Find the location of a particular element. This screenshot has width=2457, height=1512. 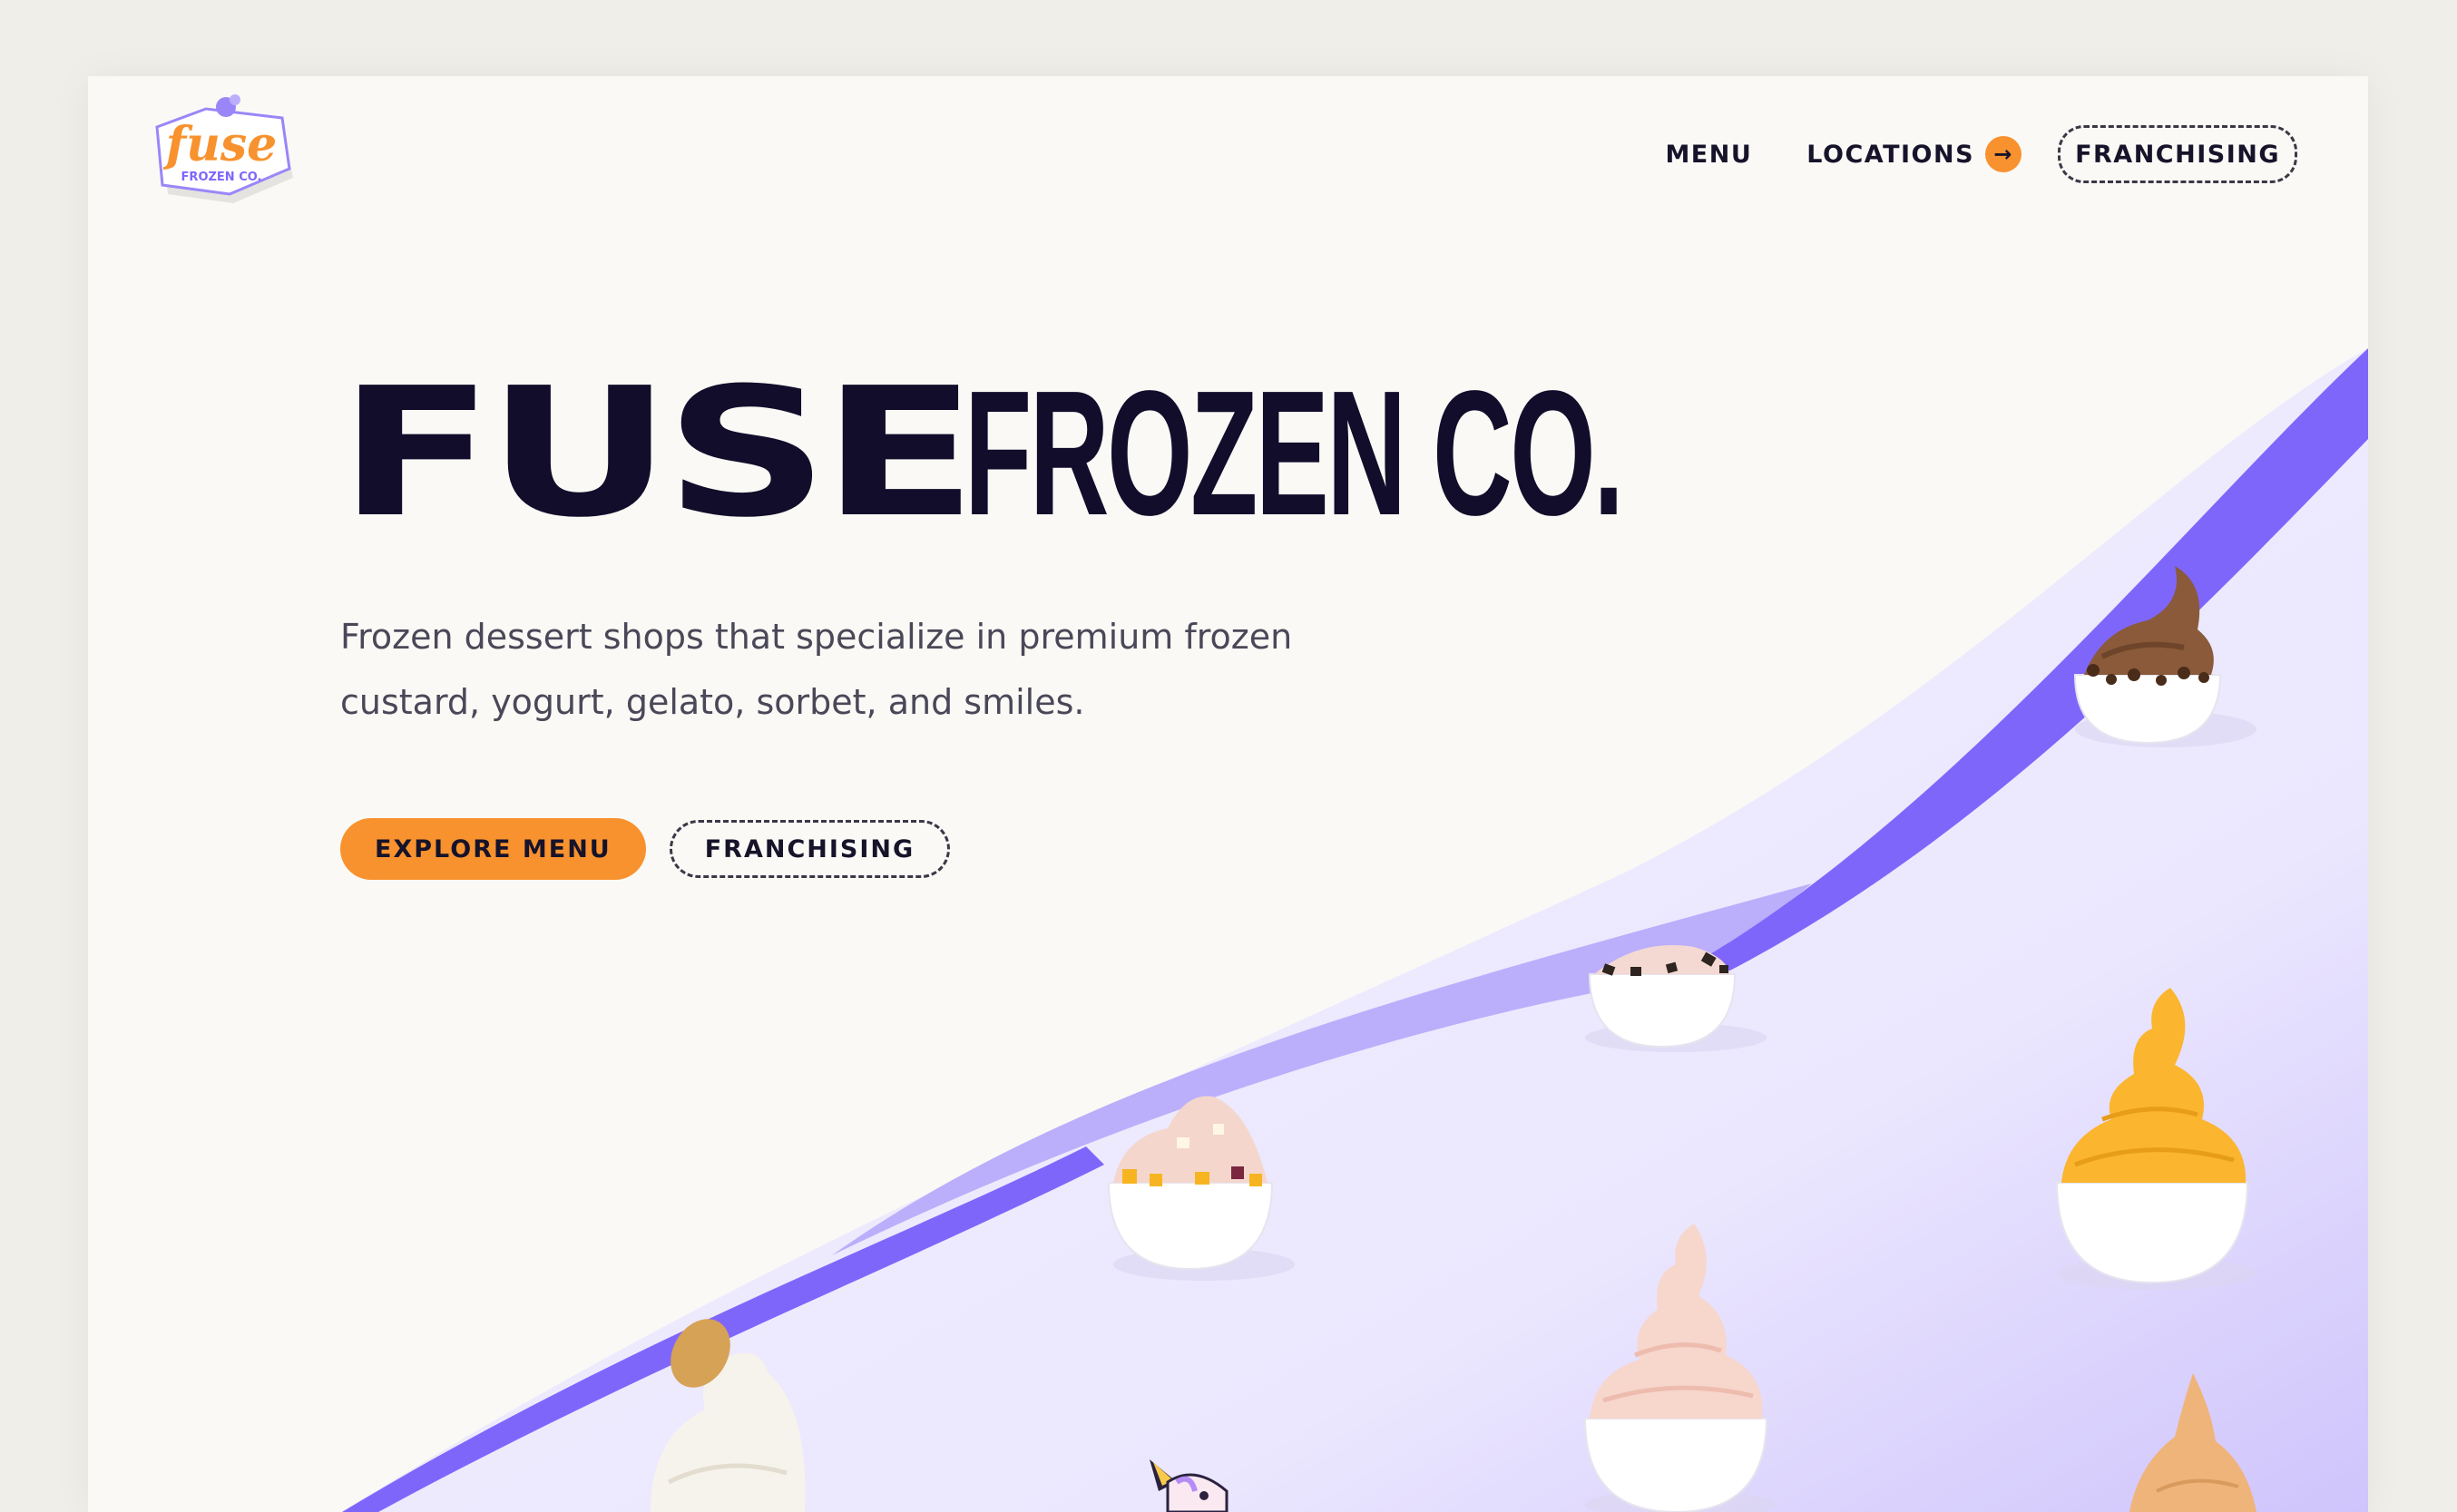

explore-menu-button: EXPLORE MENU is located at coordinates (493, 849).